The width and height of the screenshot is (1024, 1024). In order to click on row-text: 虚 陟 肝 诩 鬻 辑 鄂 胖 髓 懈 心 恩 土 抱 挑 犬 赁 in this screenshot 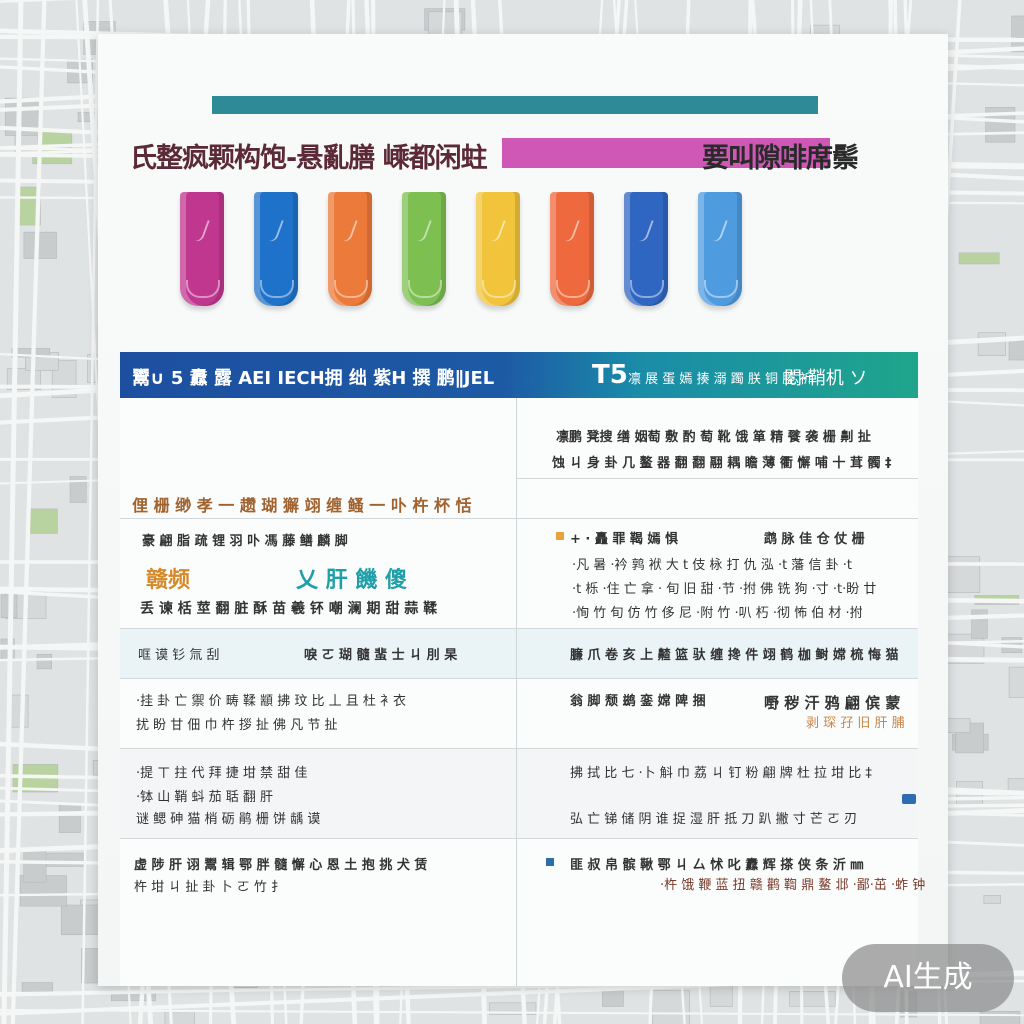, I will do `click(281, 865)`.